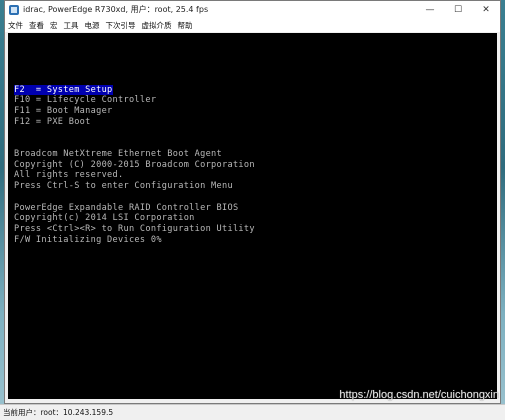  Describe the element at coordinates (104, 218) in the screenshot. I see `console-line-lsi-copyright: Copyright(c) 2014 LSI Corporation` at that location.